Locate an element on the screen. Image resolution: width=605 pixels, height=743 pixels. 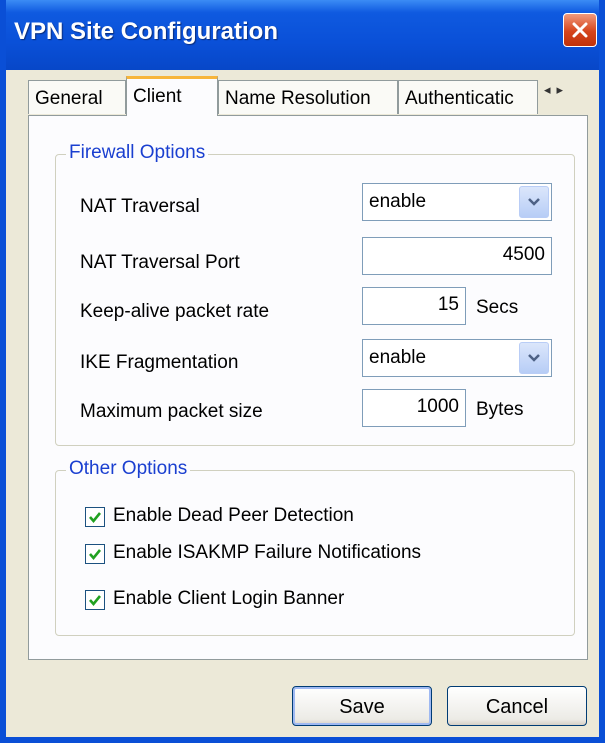
max-packet-size-label: Maximum packet size is located at coordinates (171, 411).